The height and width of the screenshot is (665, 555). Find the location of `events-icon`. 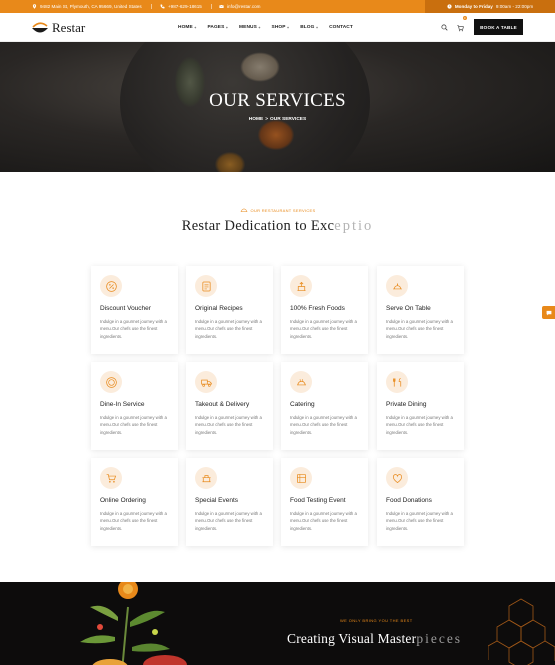

events-icon is located at coordinates (206, 478).